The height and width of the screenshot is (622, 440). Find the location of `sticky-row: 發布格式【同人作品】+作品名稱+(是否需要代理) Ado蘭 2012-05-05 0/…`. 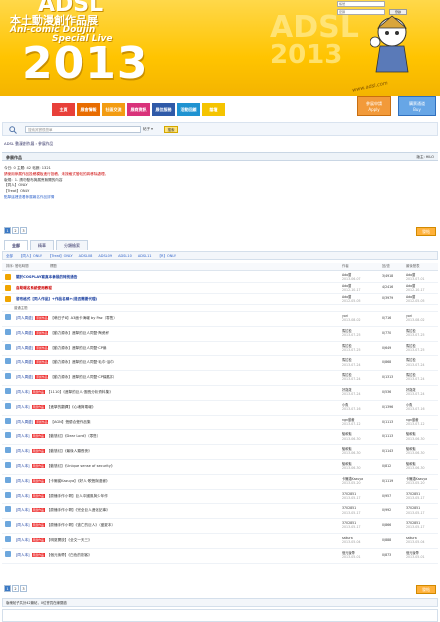

sticky-row: 發布格式【同人作品】+作品名稱+(是否需要代理) Ado蘭 2012-05-05 0/… is located at coordinates (220, 299).